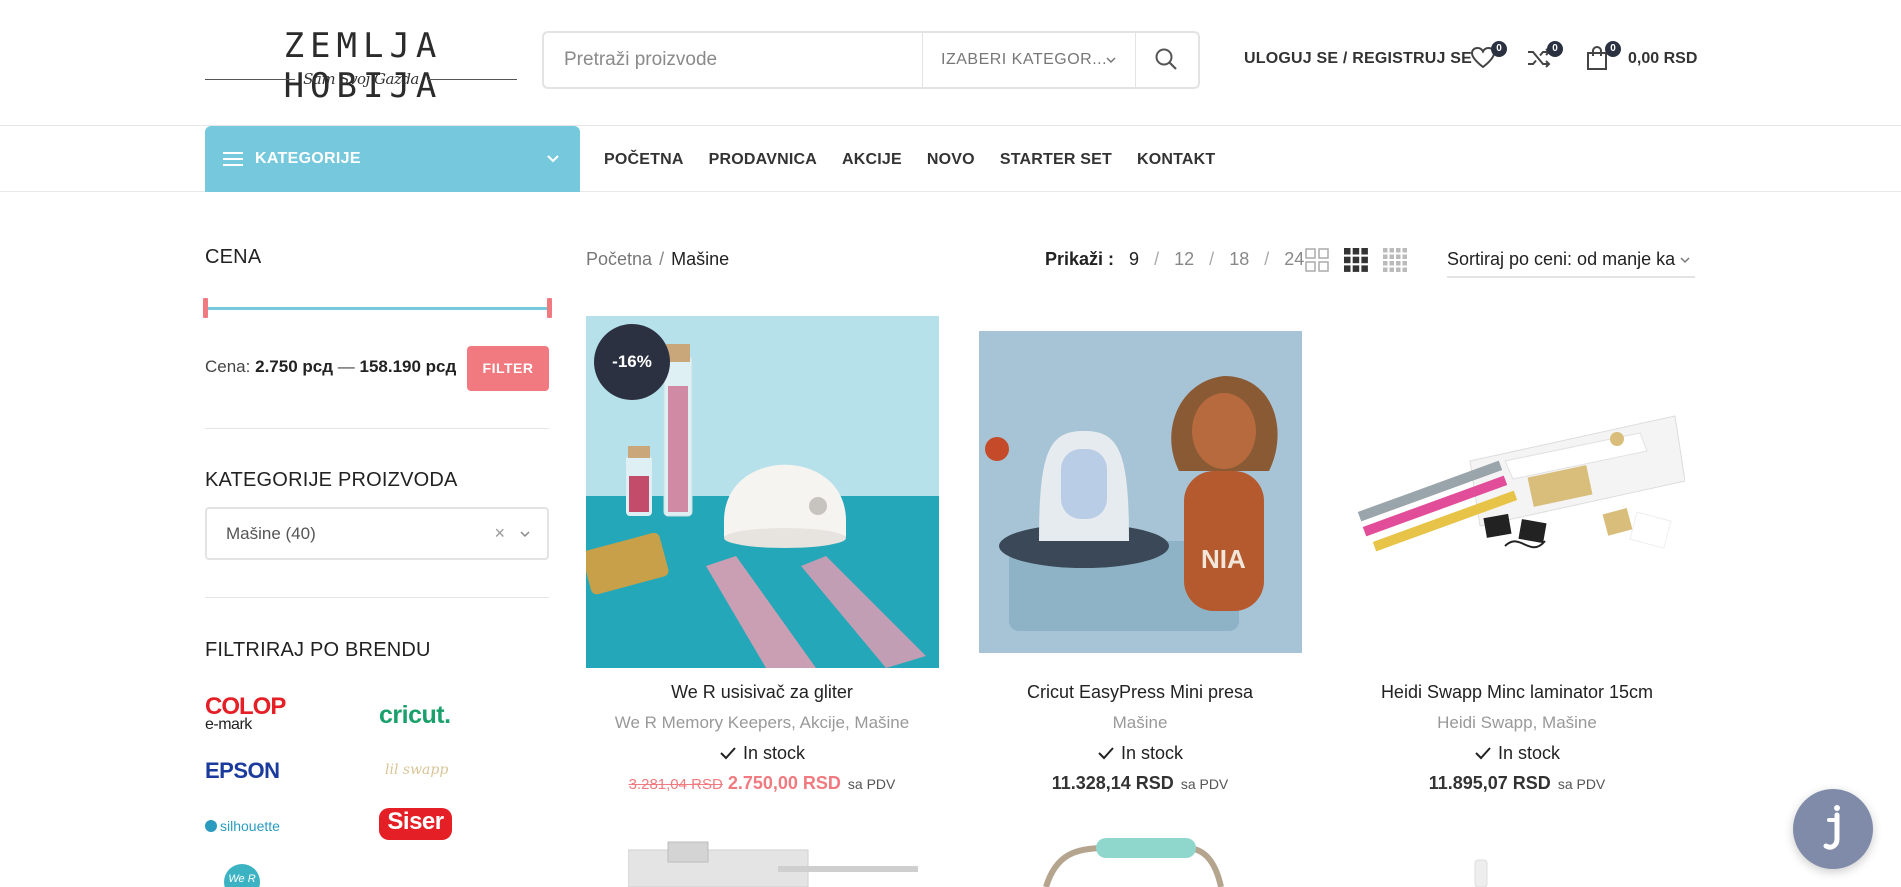 The width and height of the screenshot is (1901, 887). I want to click on per-page-option-12: 12, so click(1184, 259).